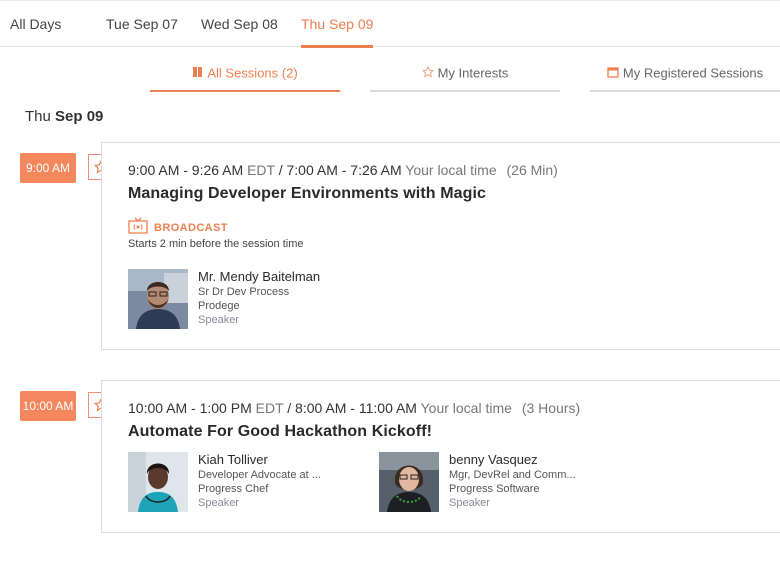 The width and height of the screenshot is (780, 577). I want to click on session-local-range: 8:00 AM - 11:00 AM, so click(356, 408).